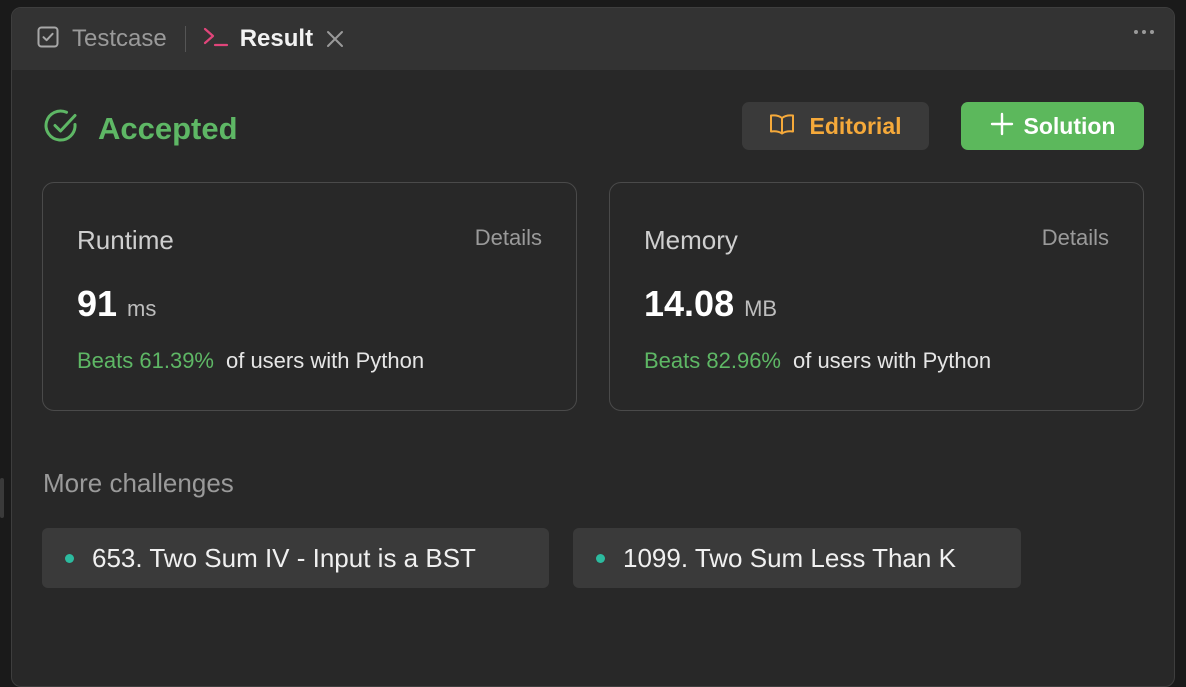 This screenshot has width=1186, height=687. Describe the element at coordinates (145, 360) in the screenshot. I see `runtime-beats: Beats 61.39%` at that location.